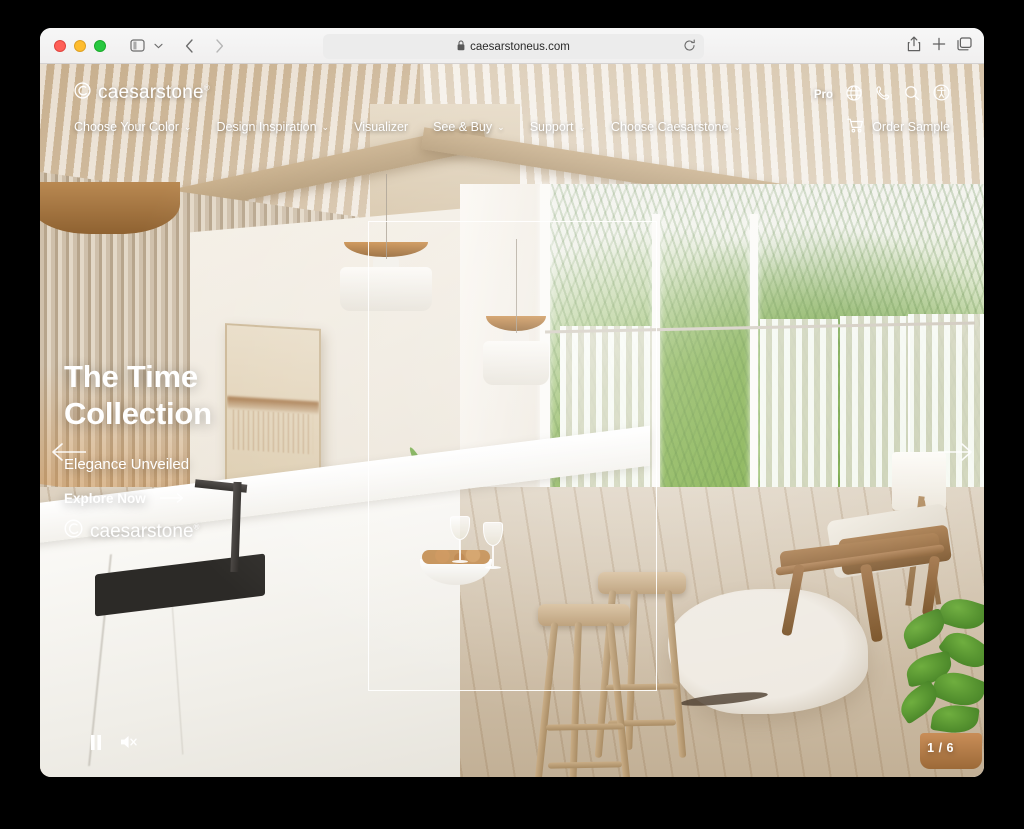 This screenshot has width=1024, height=829. Describe the element at coordinates (100, 45) in the screenshot. I see `zoom-button` at that location.